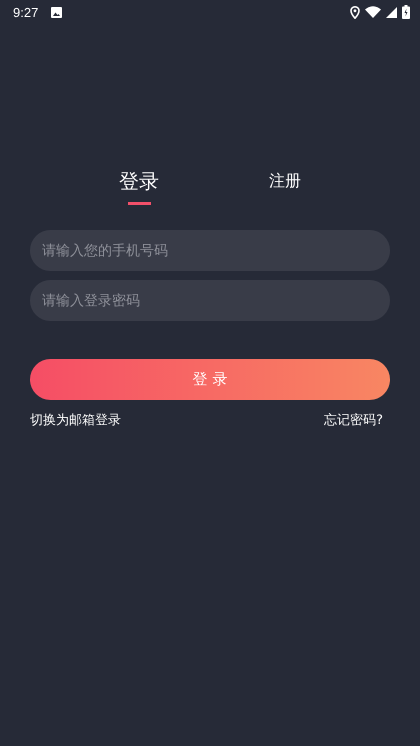 Image resolution: width=420 pixels, height=746 pixels. What do you see at coordinates (285, 186) in the screenshot?
I see `tab: 注册` at bounding box center [285, 186].